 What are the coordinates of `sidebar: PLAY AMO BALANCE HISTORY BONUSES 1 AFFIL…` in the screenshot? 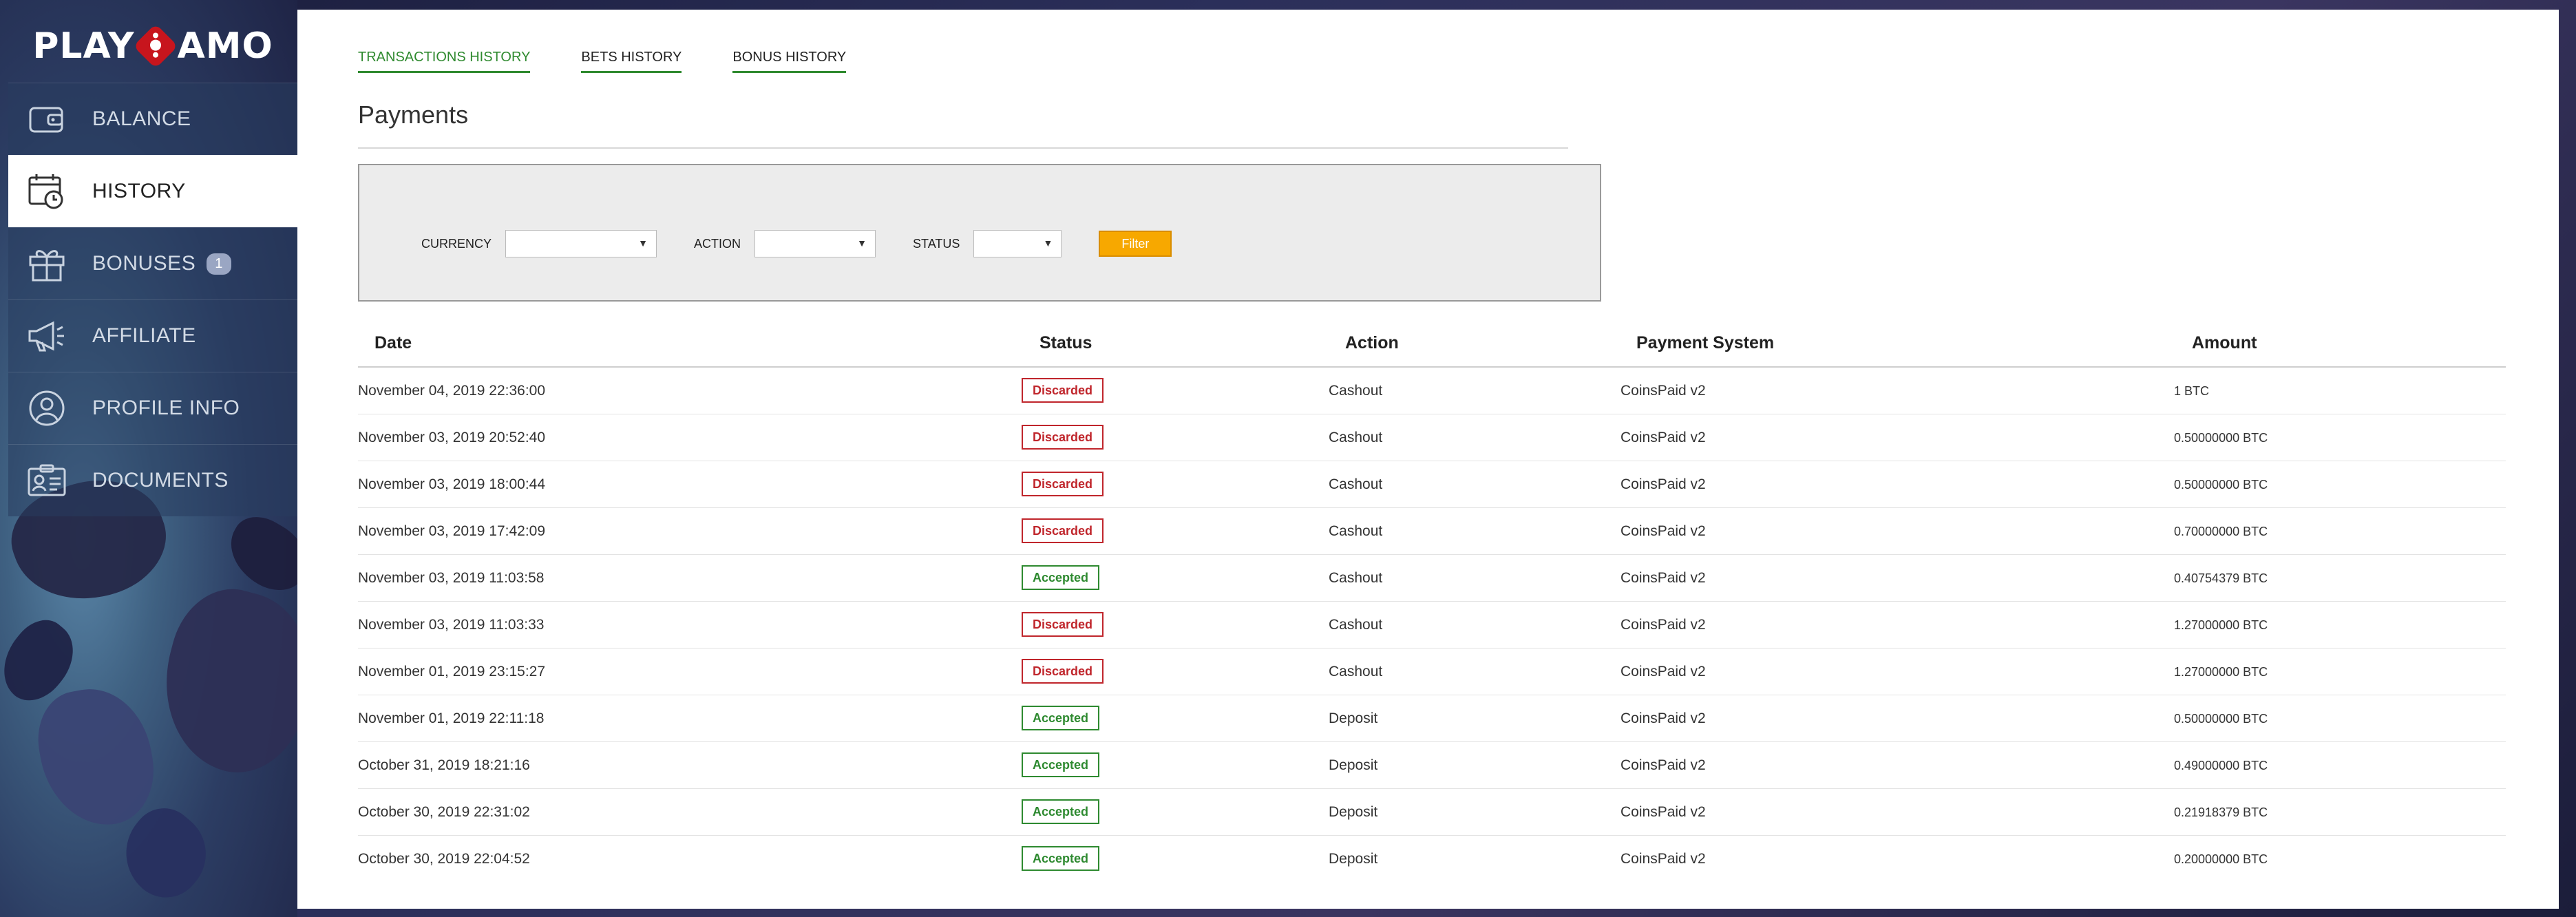 It's located at (152, 263).